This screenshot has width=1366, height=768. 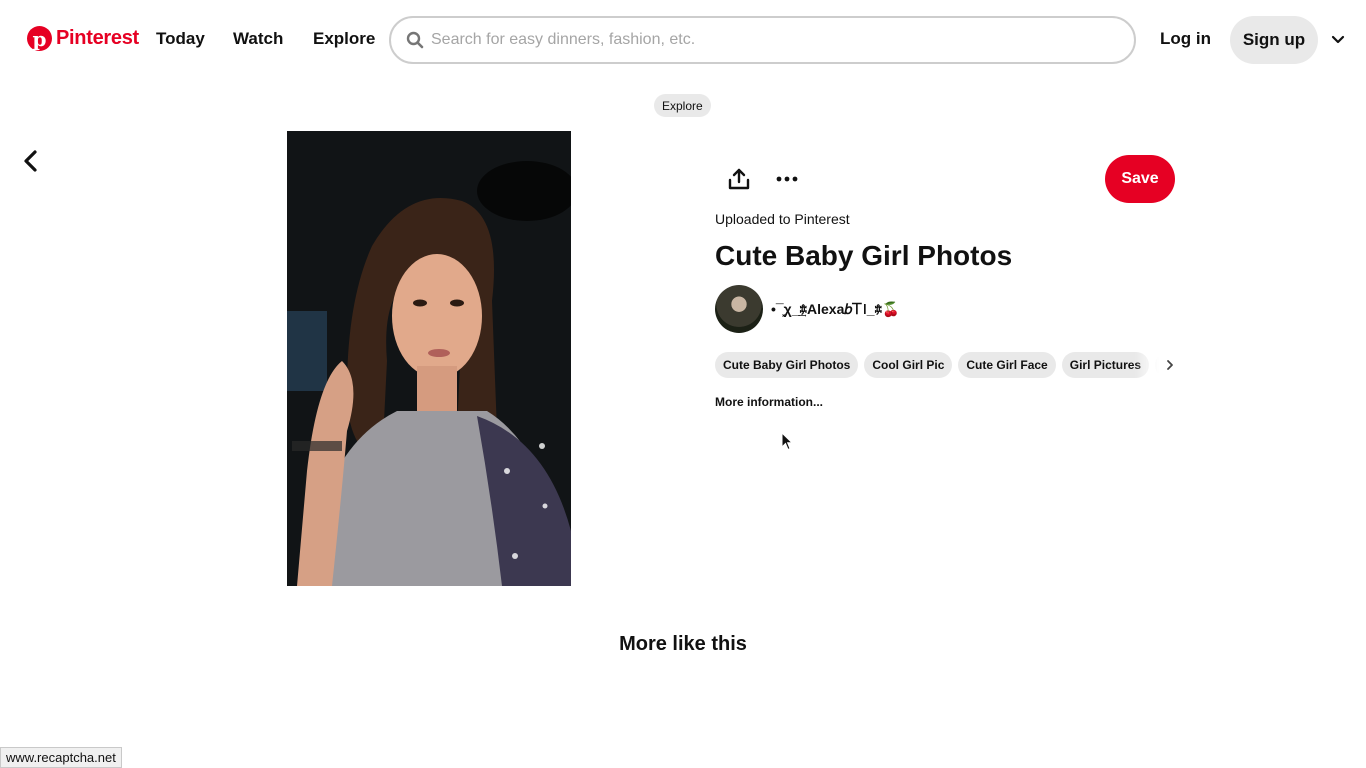 What do you see at coordinates (61, 757) in the screenshot?
I see `status-bar-url: www.recaptcha.net` at bounding box center [61, 757].